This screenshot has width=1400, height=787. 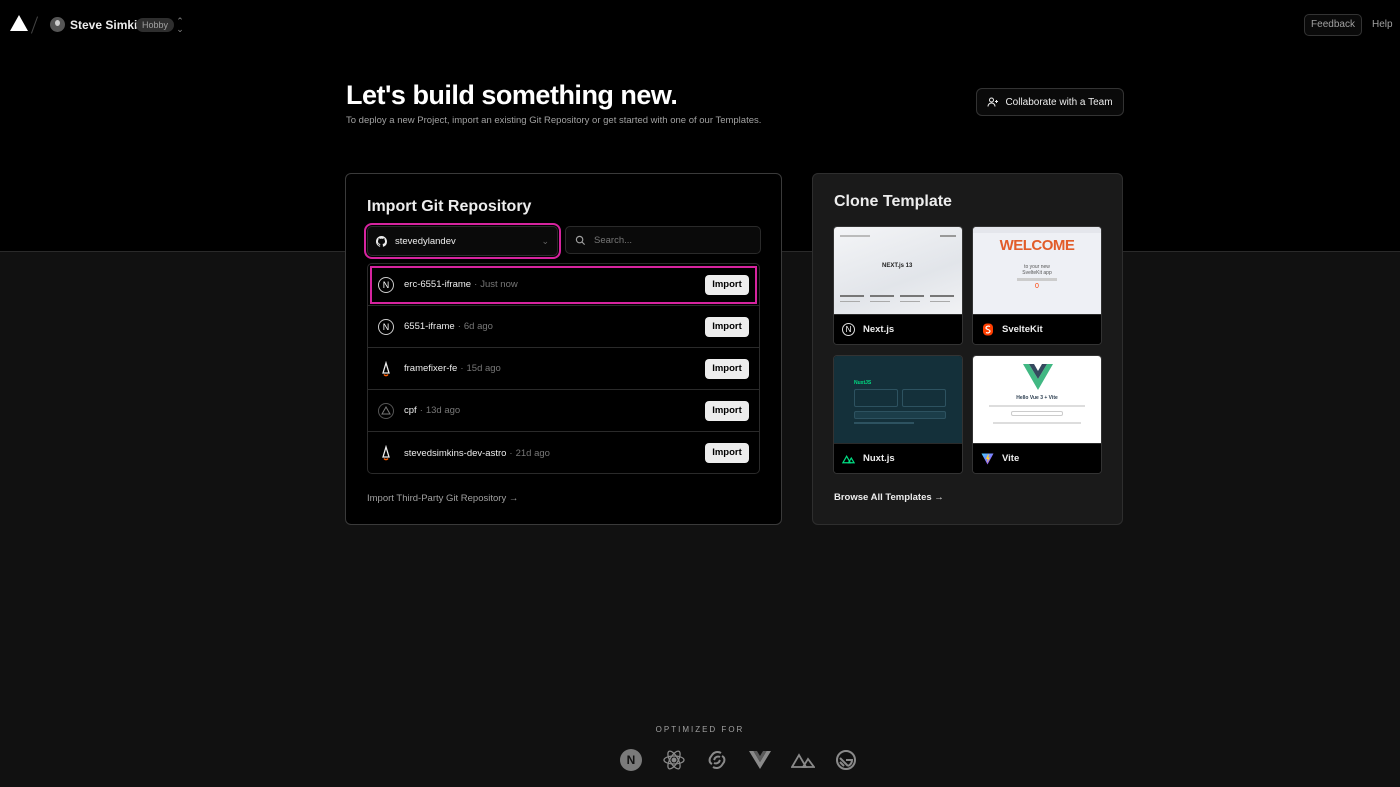 What do you see at coordinates (155, 25) in the screenshot?
I see `plan-badge: Hobby` at bounding box center [155, 25].